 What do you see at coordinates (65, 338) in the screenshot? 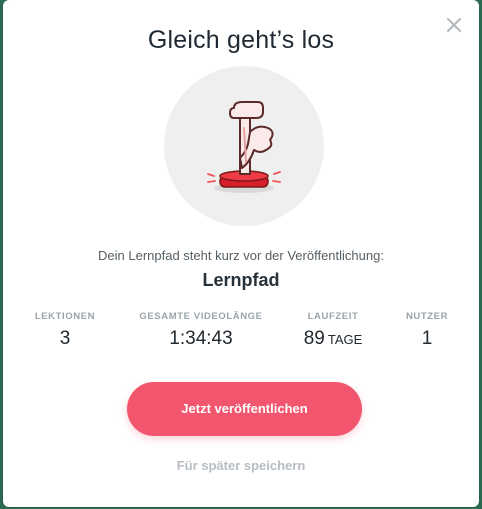
I see `stat-value: 3` at bounding box center [65, 338].